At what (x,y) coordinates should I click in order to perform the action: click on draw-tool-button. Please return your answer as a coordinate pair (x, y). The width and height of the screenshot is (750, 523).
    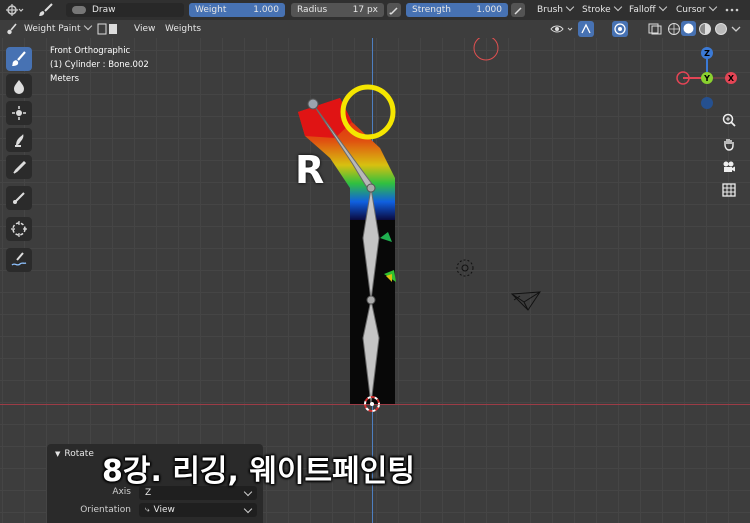
    Looking at the image, I should click on (19, 59).